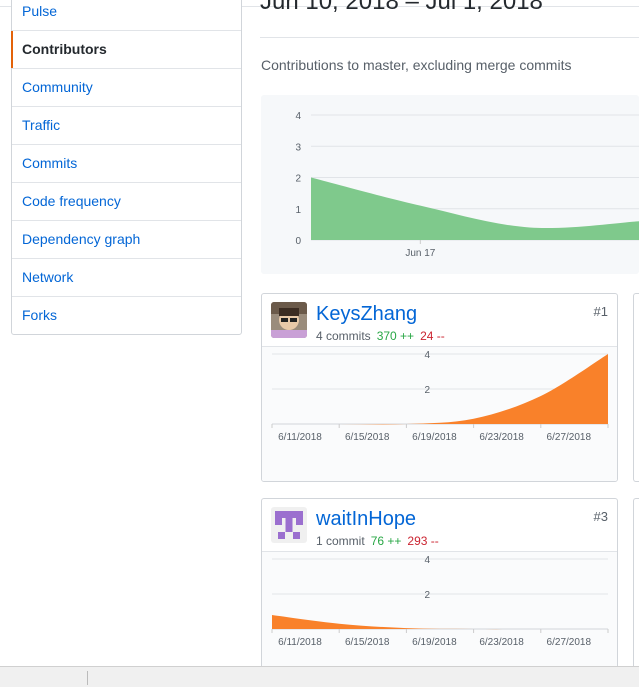 Image resolution: width=639 pixels, height=687 pixels. I want to click on status-bar-divider, so click(87, 678).